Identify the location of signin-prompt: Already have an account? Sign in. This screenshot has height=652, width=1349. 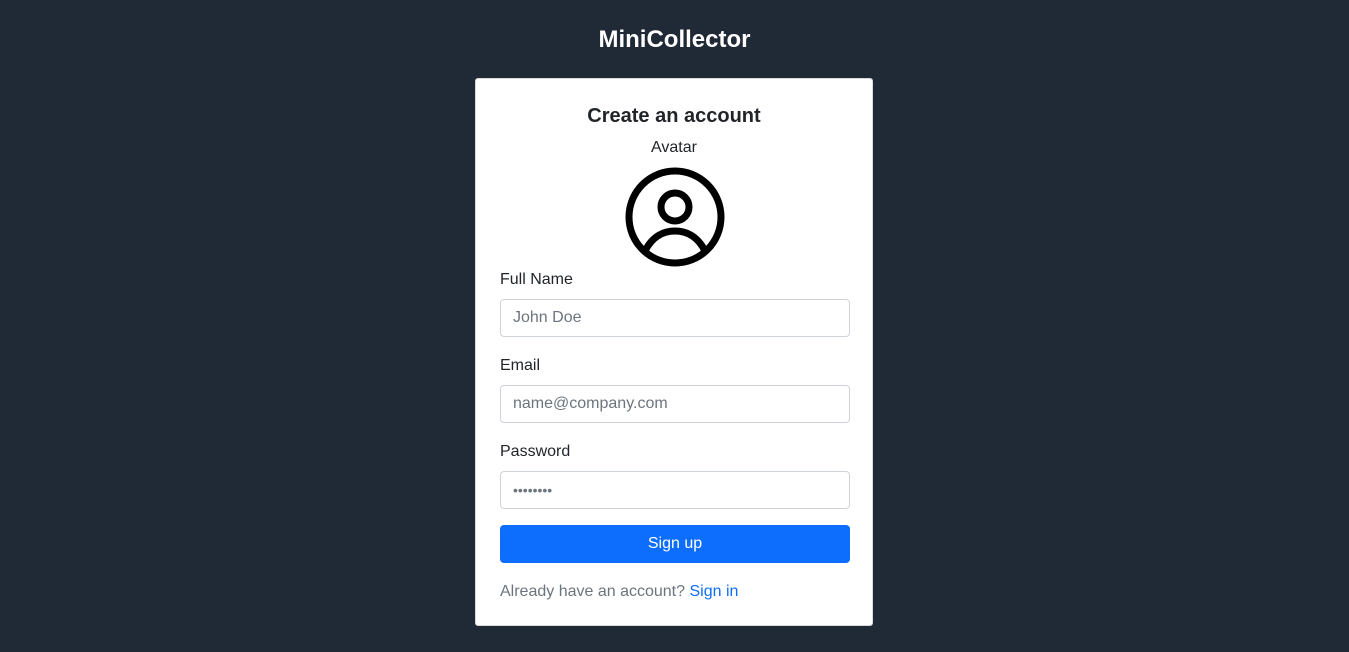
(619, 592).